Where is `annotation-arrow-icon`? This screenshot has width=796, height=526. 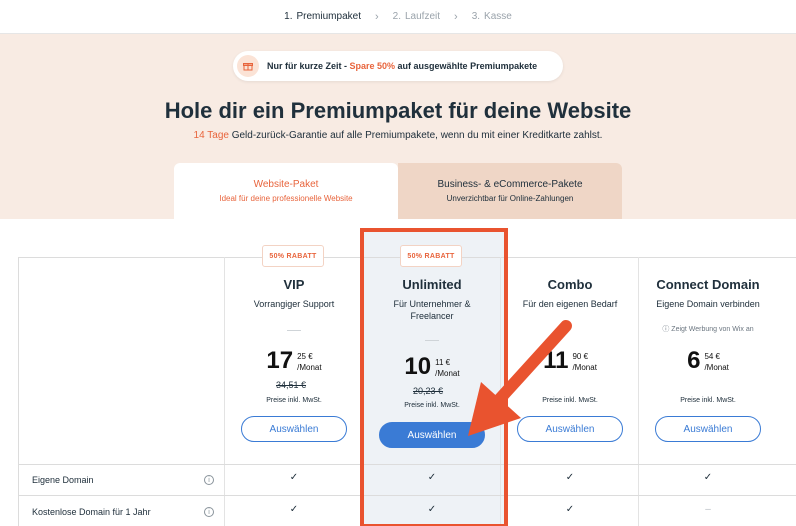
annotation-arrow-icon is located at coordinates (520, 378).